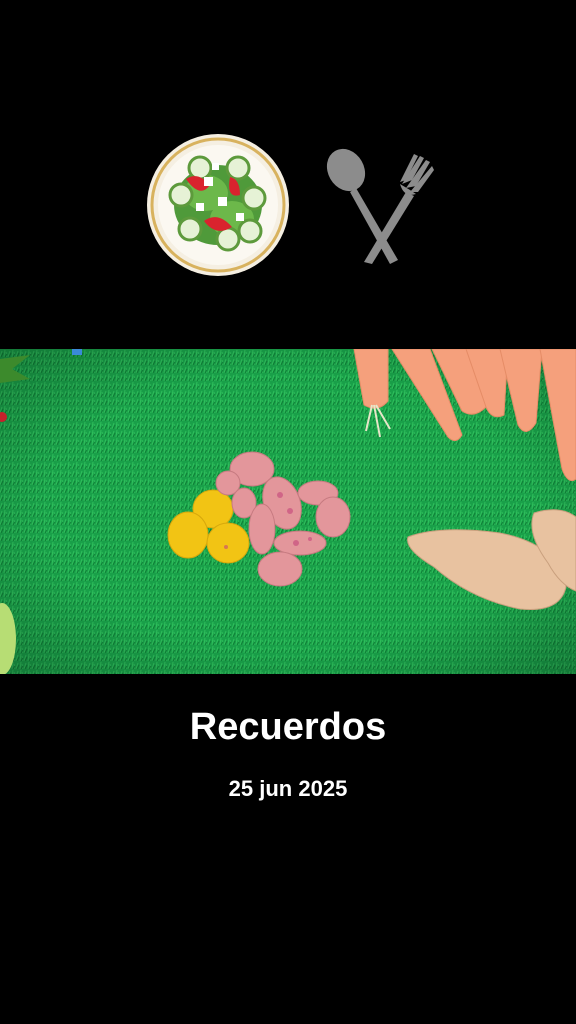 The width and height of the screenshot is (576, 1024). Describe the element at coordinates (380, 206) in the screenshot. I see `spoon-fork-icon` at that location.